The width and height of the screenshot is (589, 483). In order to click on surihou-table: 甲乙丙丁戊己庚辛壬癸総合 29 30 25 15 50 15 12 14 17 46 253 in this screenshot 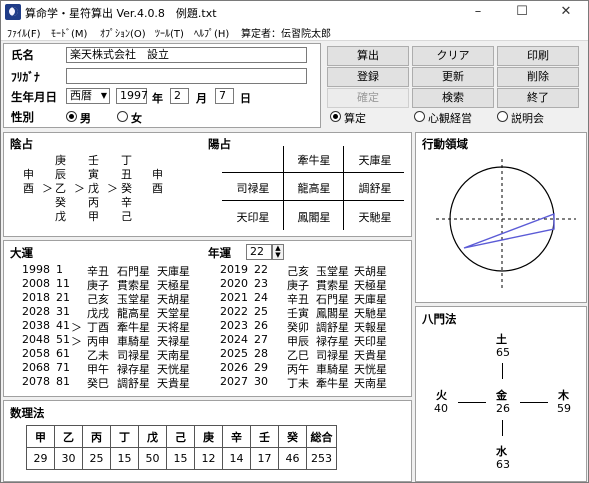, I will do `click(181, 447)`.